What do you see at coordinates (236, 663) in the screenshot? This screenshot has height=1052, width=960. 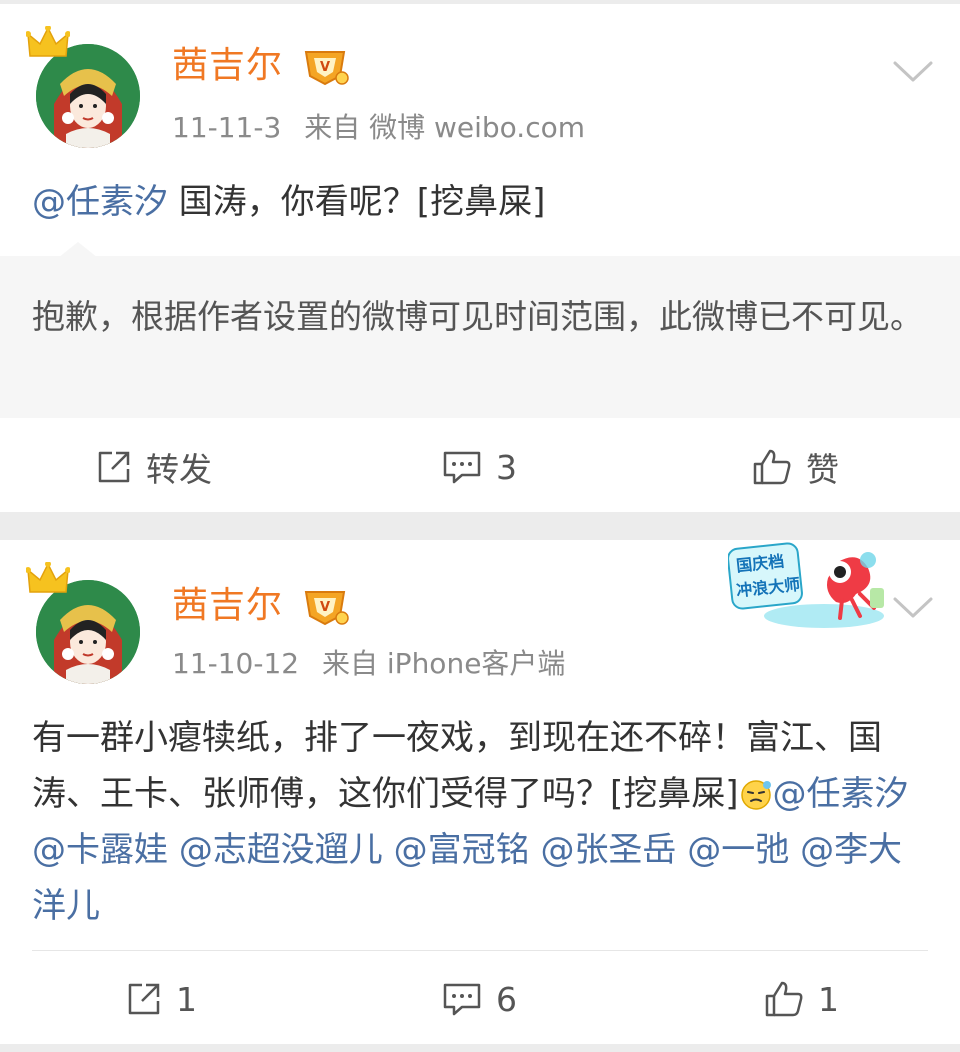 I see `post-date: 11-10-12` at bounding box center [236, 663].